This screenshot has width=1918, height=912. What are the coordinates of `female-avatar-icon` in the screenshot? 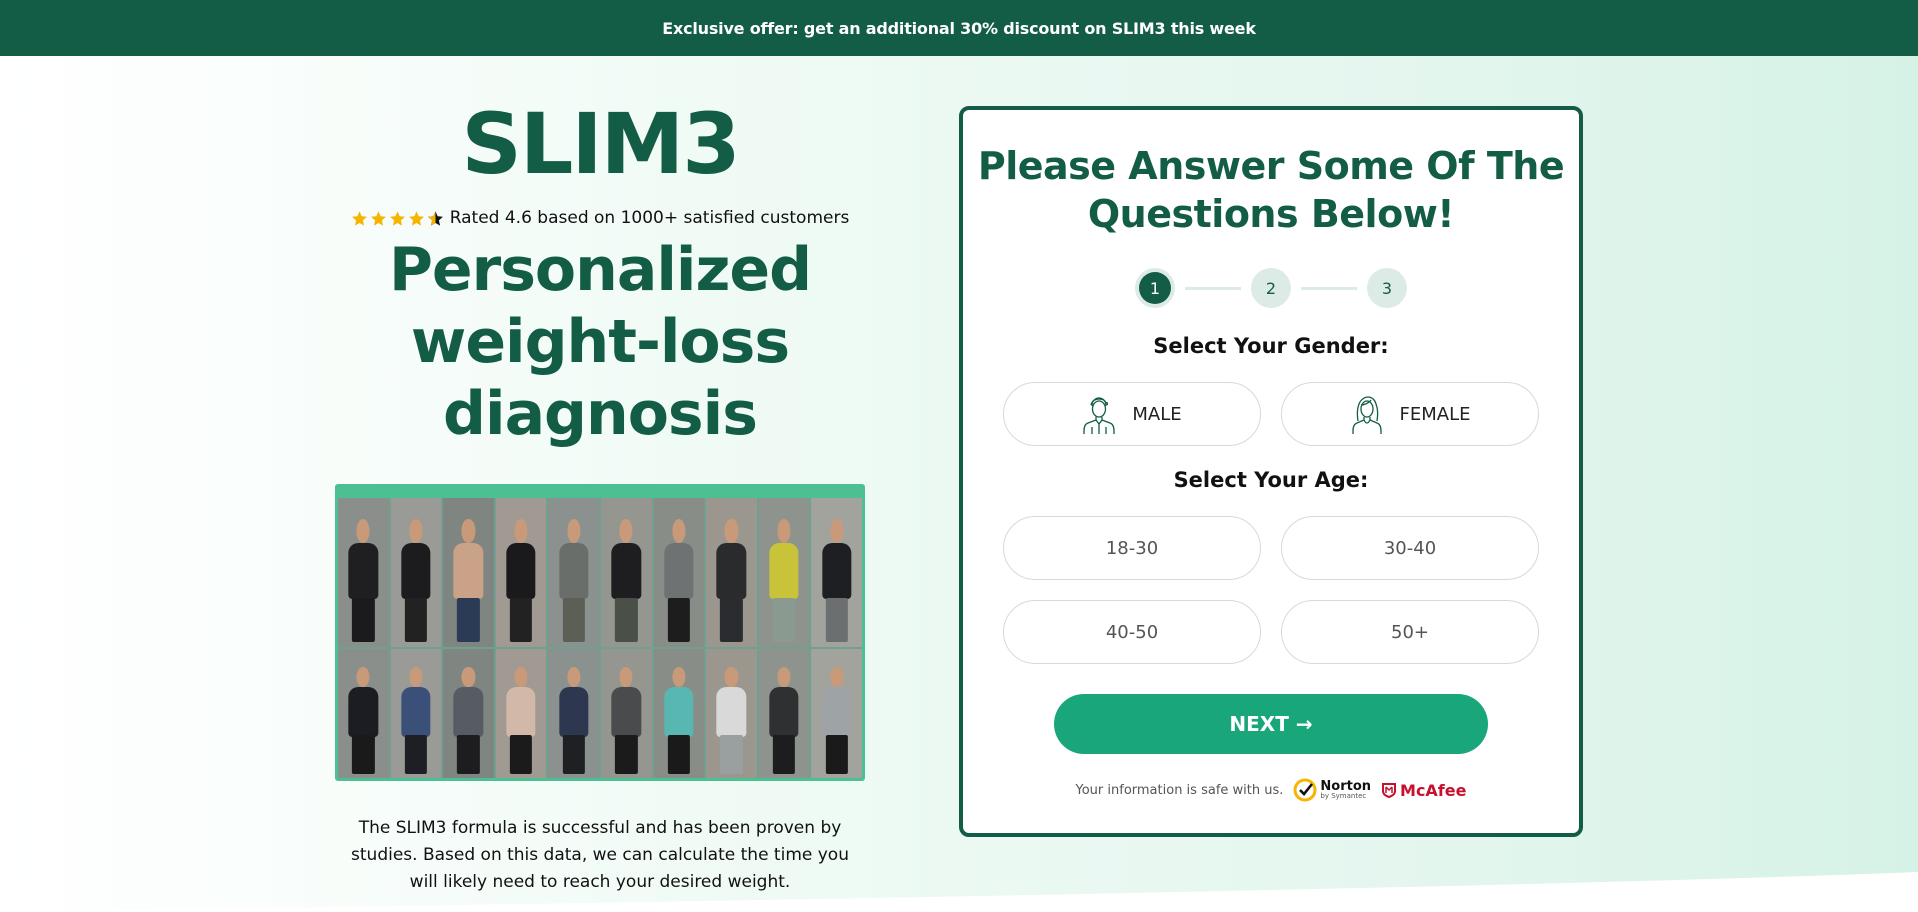 It's located at (1366, 415).